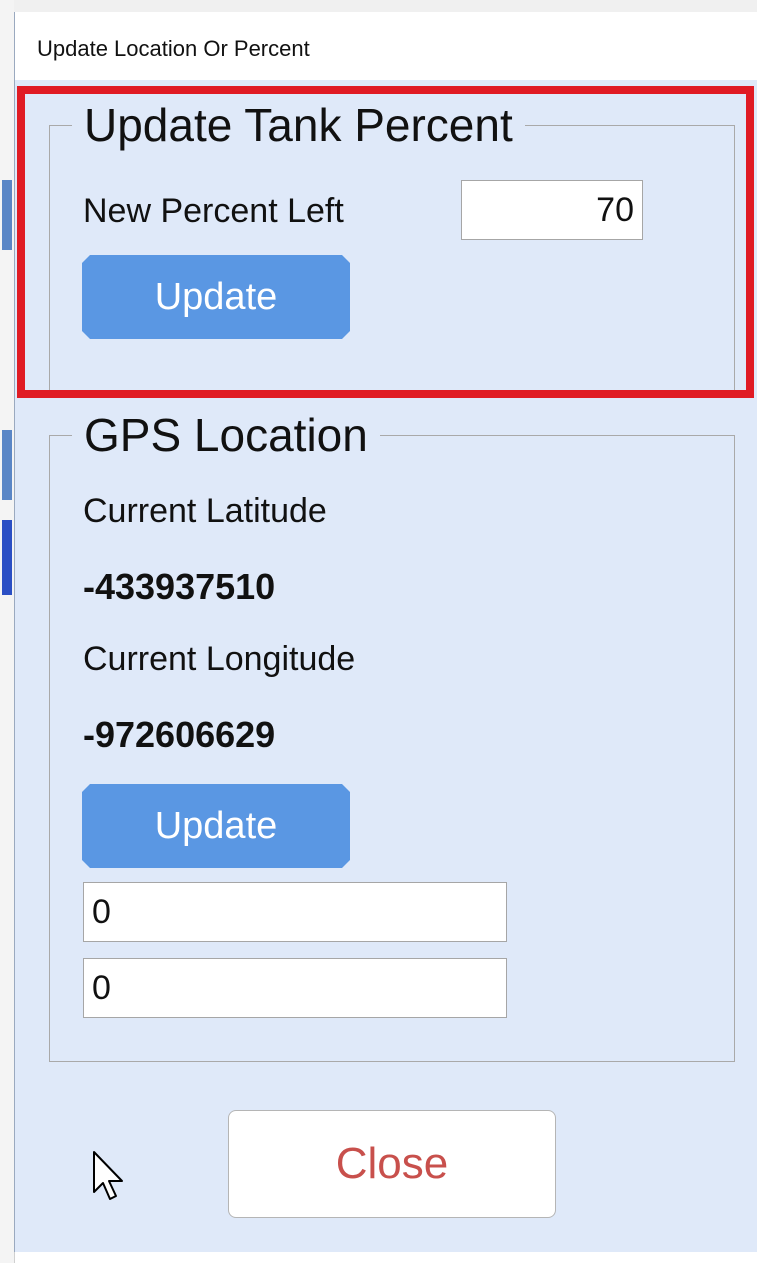 Image resolution: width=757 pixels, height=1263 pixels. I want to click on latitude-value: -433937510, so click(179, 586).